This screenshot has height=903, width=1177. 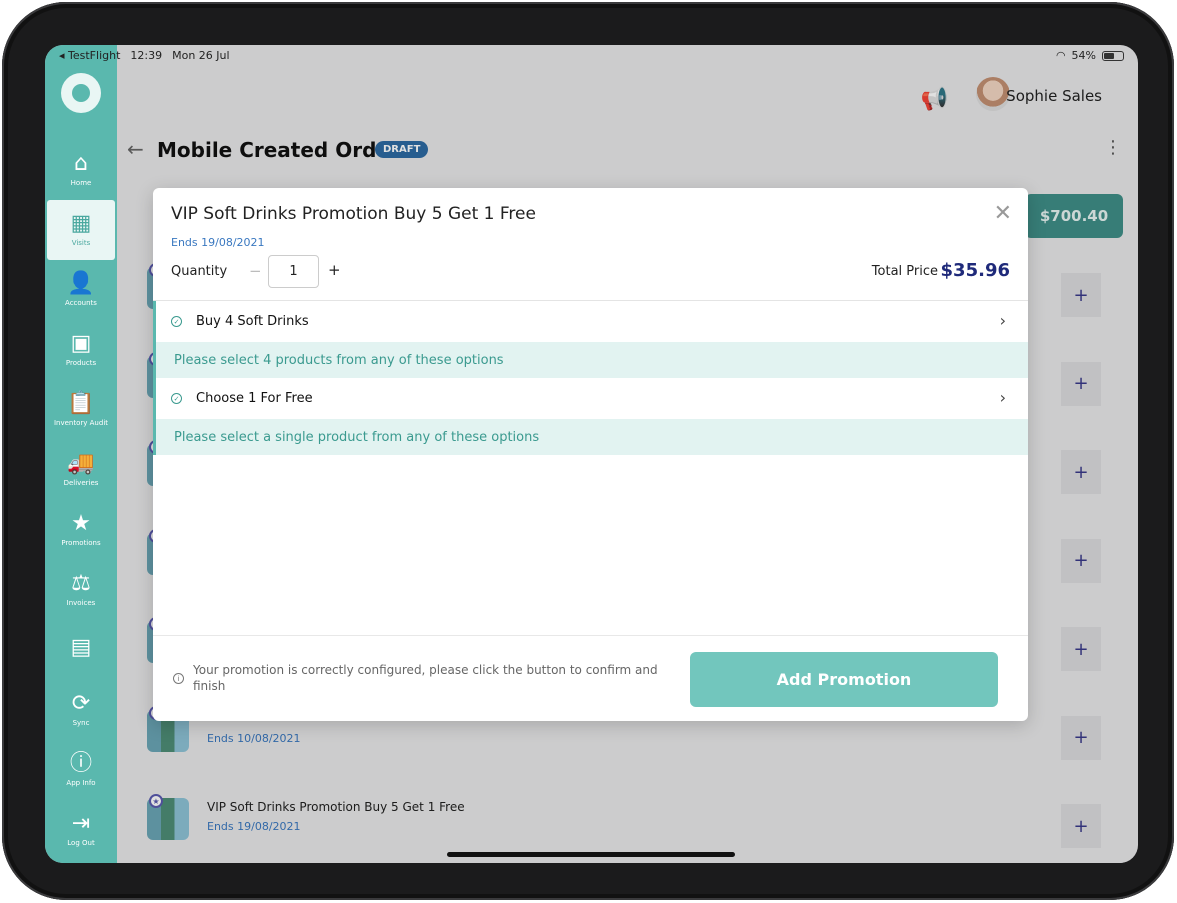 I want to click on sidebar-item-label: Log Out, so click(x=81, y=843).